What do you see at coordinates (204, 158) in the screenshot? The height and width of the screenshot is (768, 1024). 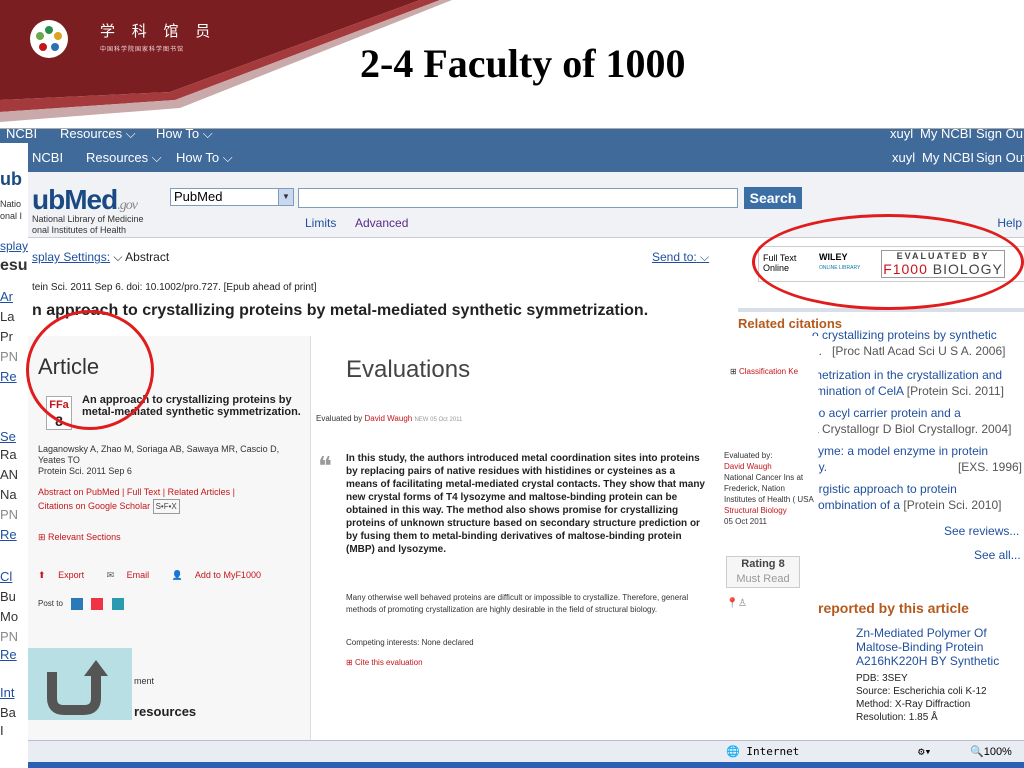 I see `howto-menu: How To ⌵` at bounding box center [204, 158].